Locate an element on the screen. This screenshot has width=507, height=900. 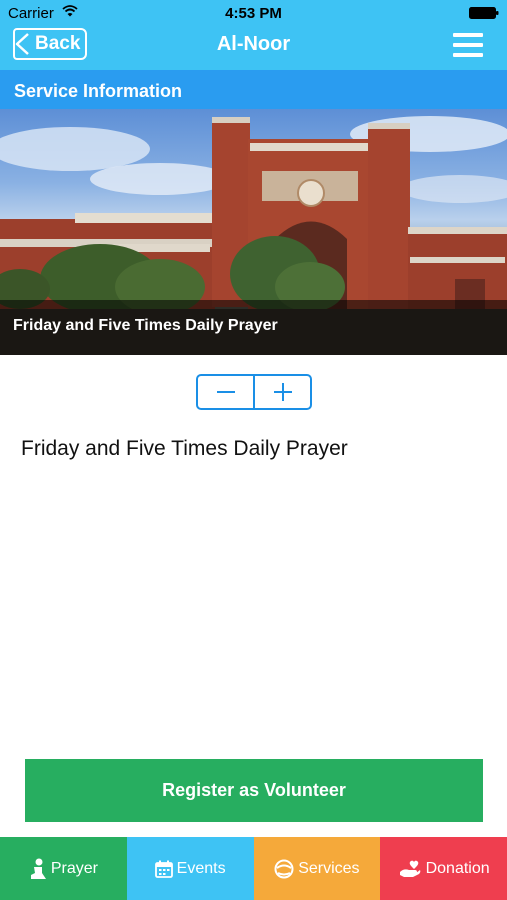
section-header: Service Information is located at coordinates (253, 89).